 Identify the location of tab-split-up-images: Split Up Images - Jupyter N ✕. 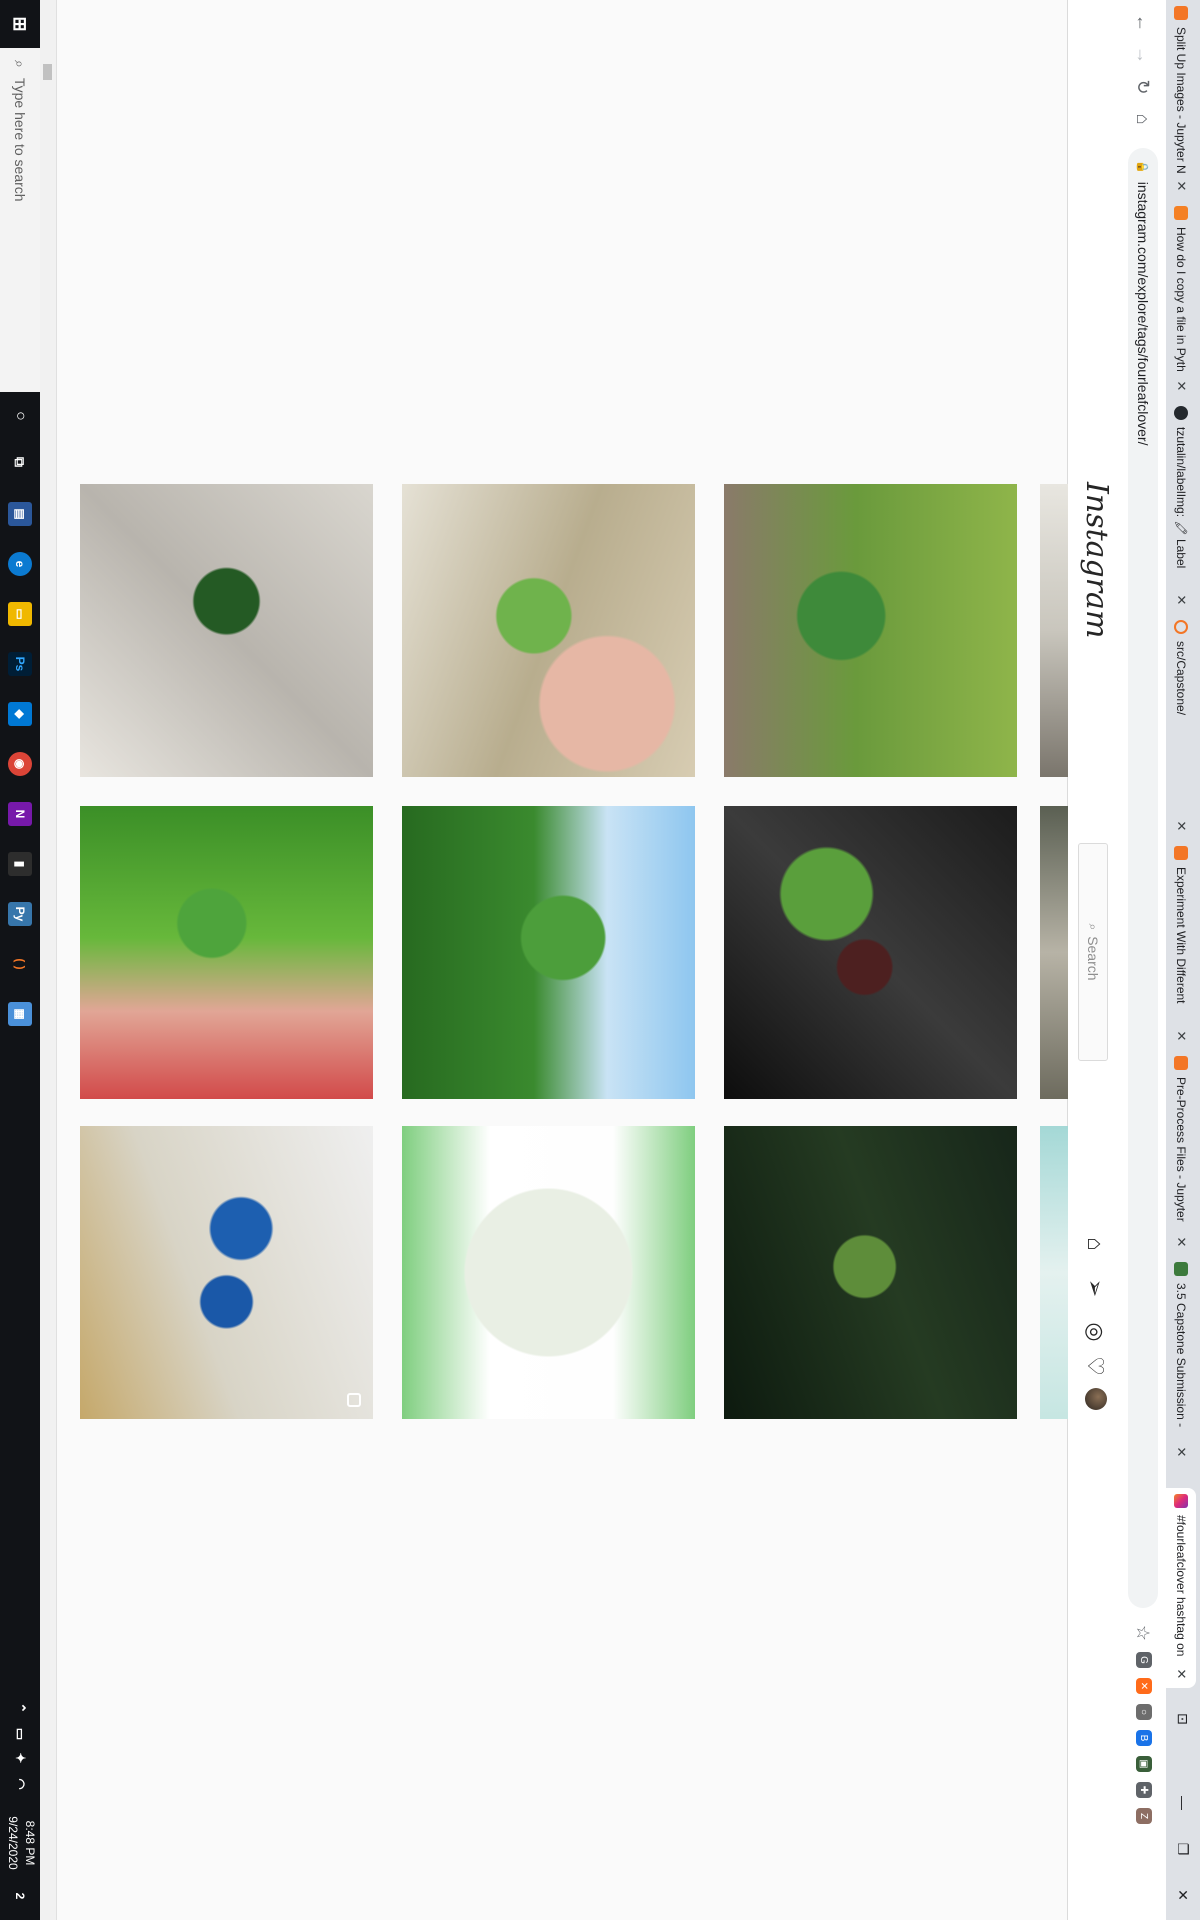
(1181, 100).